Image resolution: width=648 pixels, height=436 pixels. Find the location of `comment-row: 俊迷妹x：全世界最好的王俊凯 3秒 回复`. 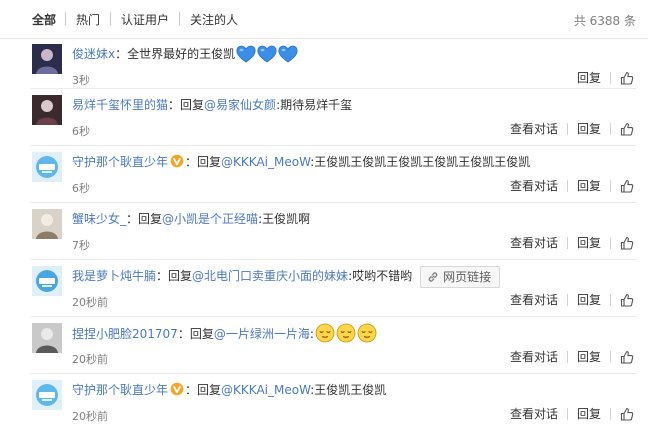

comment-row: 俊迷妹x：全世界最好的王俊凯 3秒 回复 is located at coordinates (324, 63).